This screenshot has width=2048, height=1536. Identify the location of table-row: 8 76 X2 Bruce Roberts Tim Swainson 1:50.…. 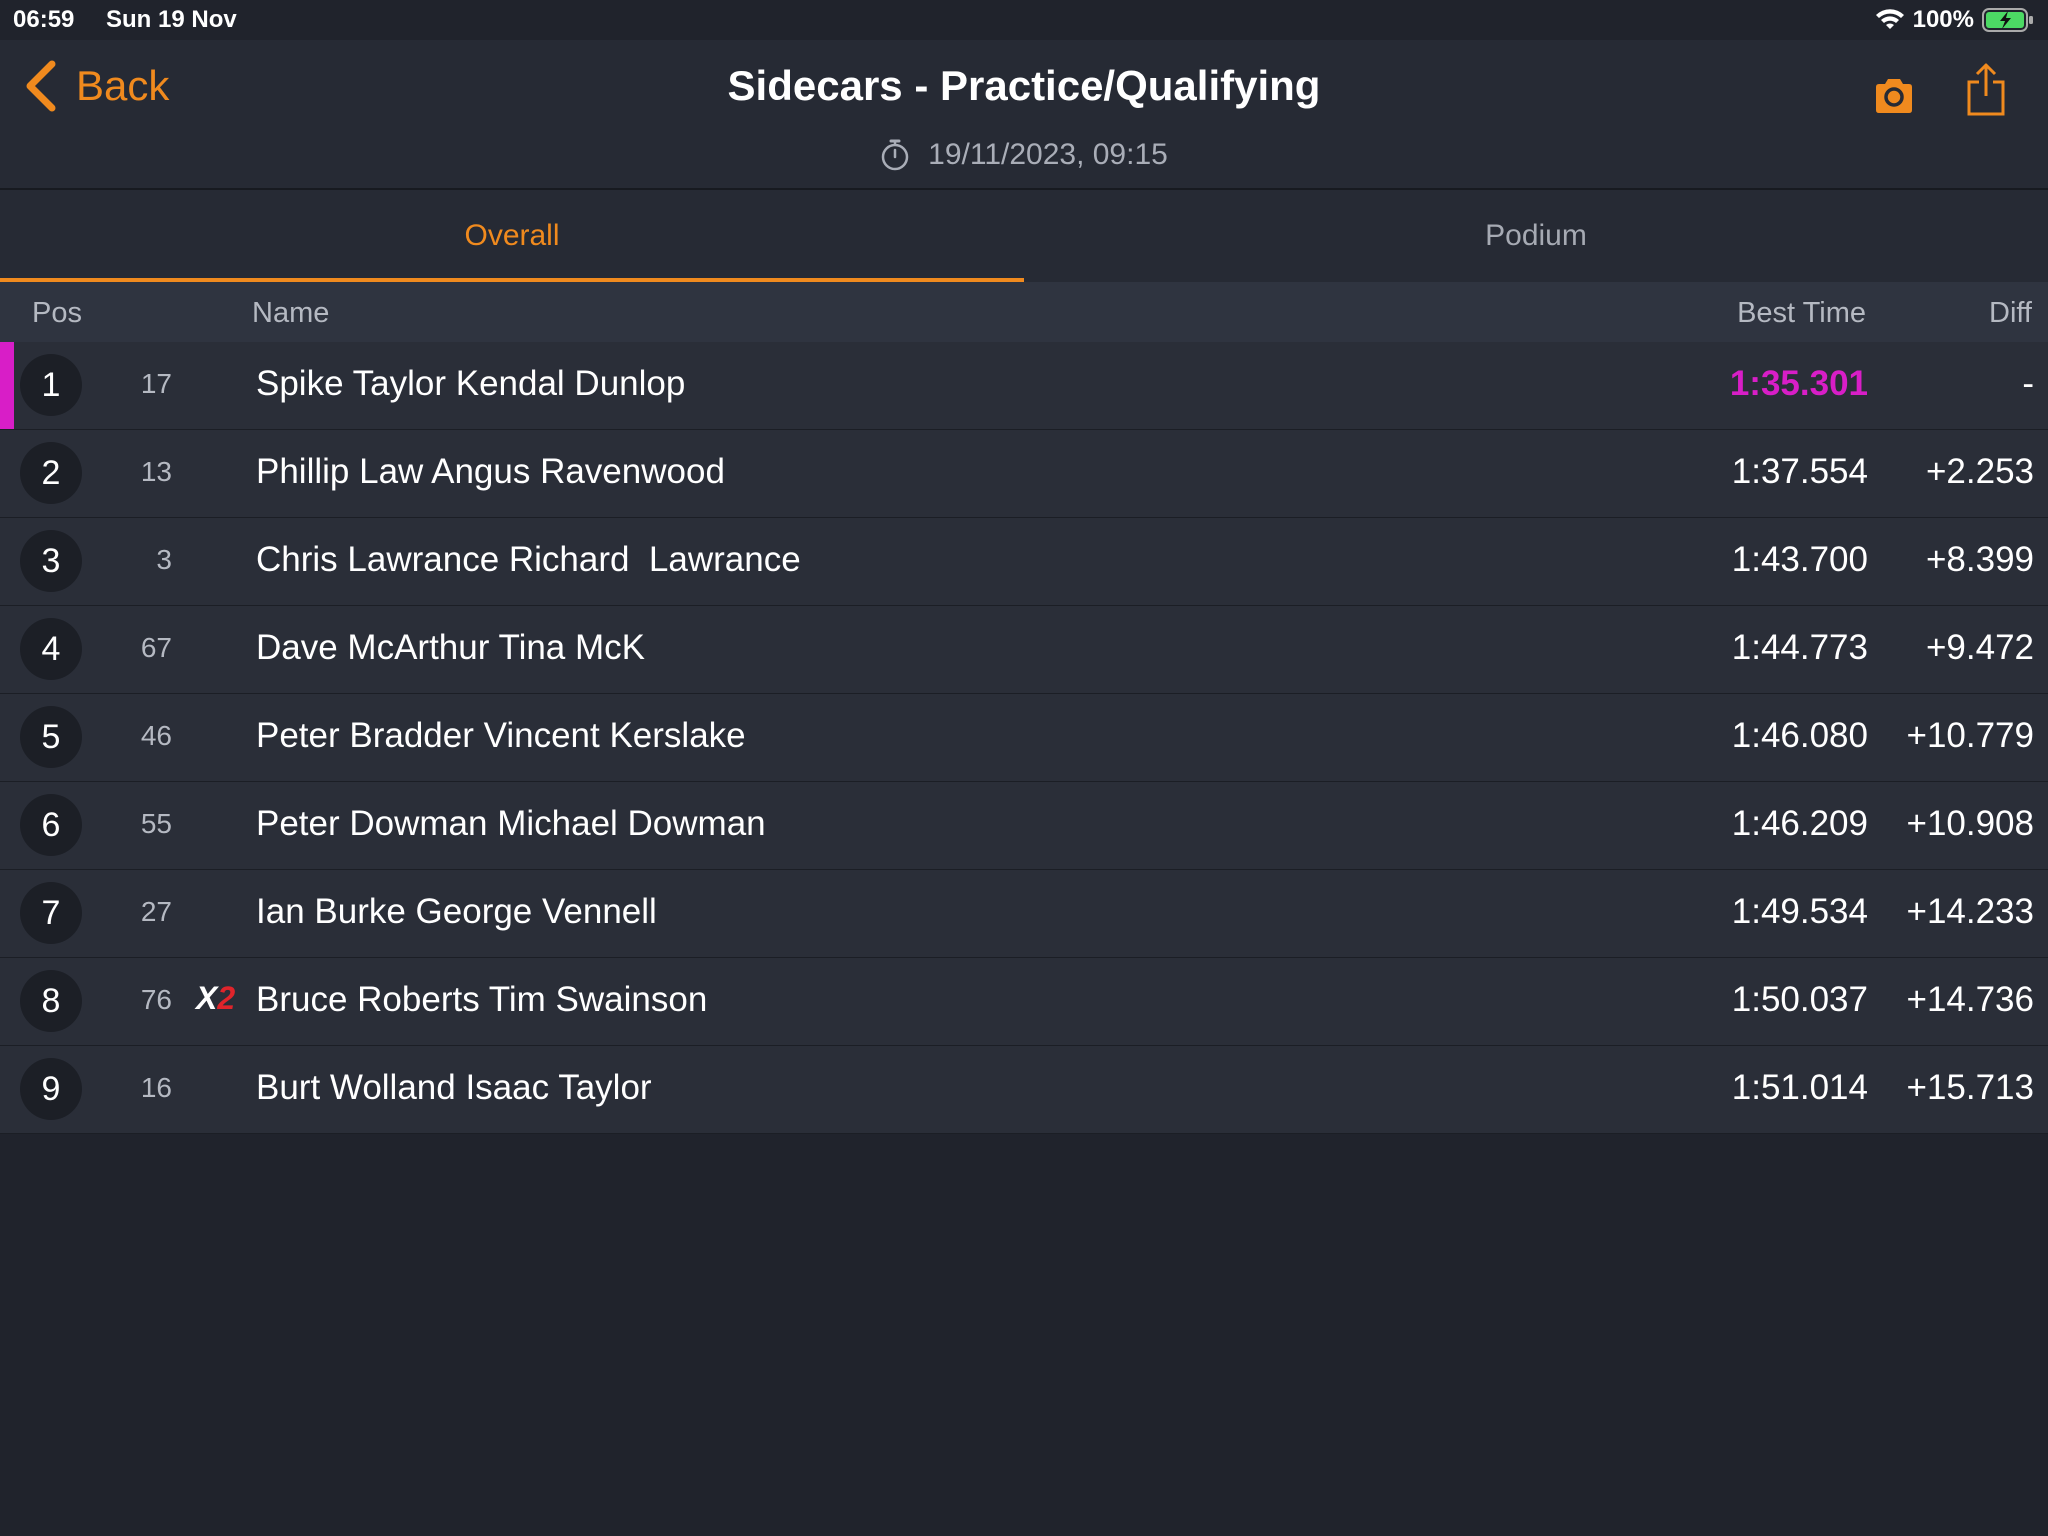
(1024, 1002).